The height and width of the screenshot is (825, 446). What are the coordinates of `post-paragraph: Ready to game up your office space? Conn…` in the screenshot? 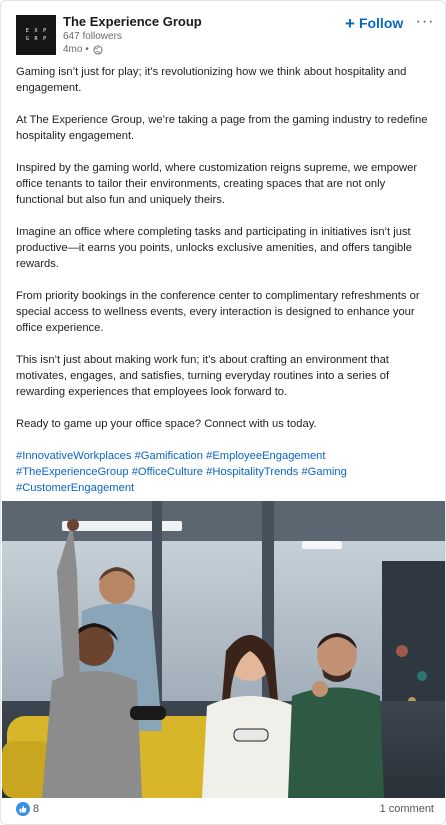 It's located at (166, 424).